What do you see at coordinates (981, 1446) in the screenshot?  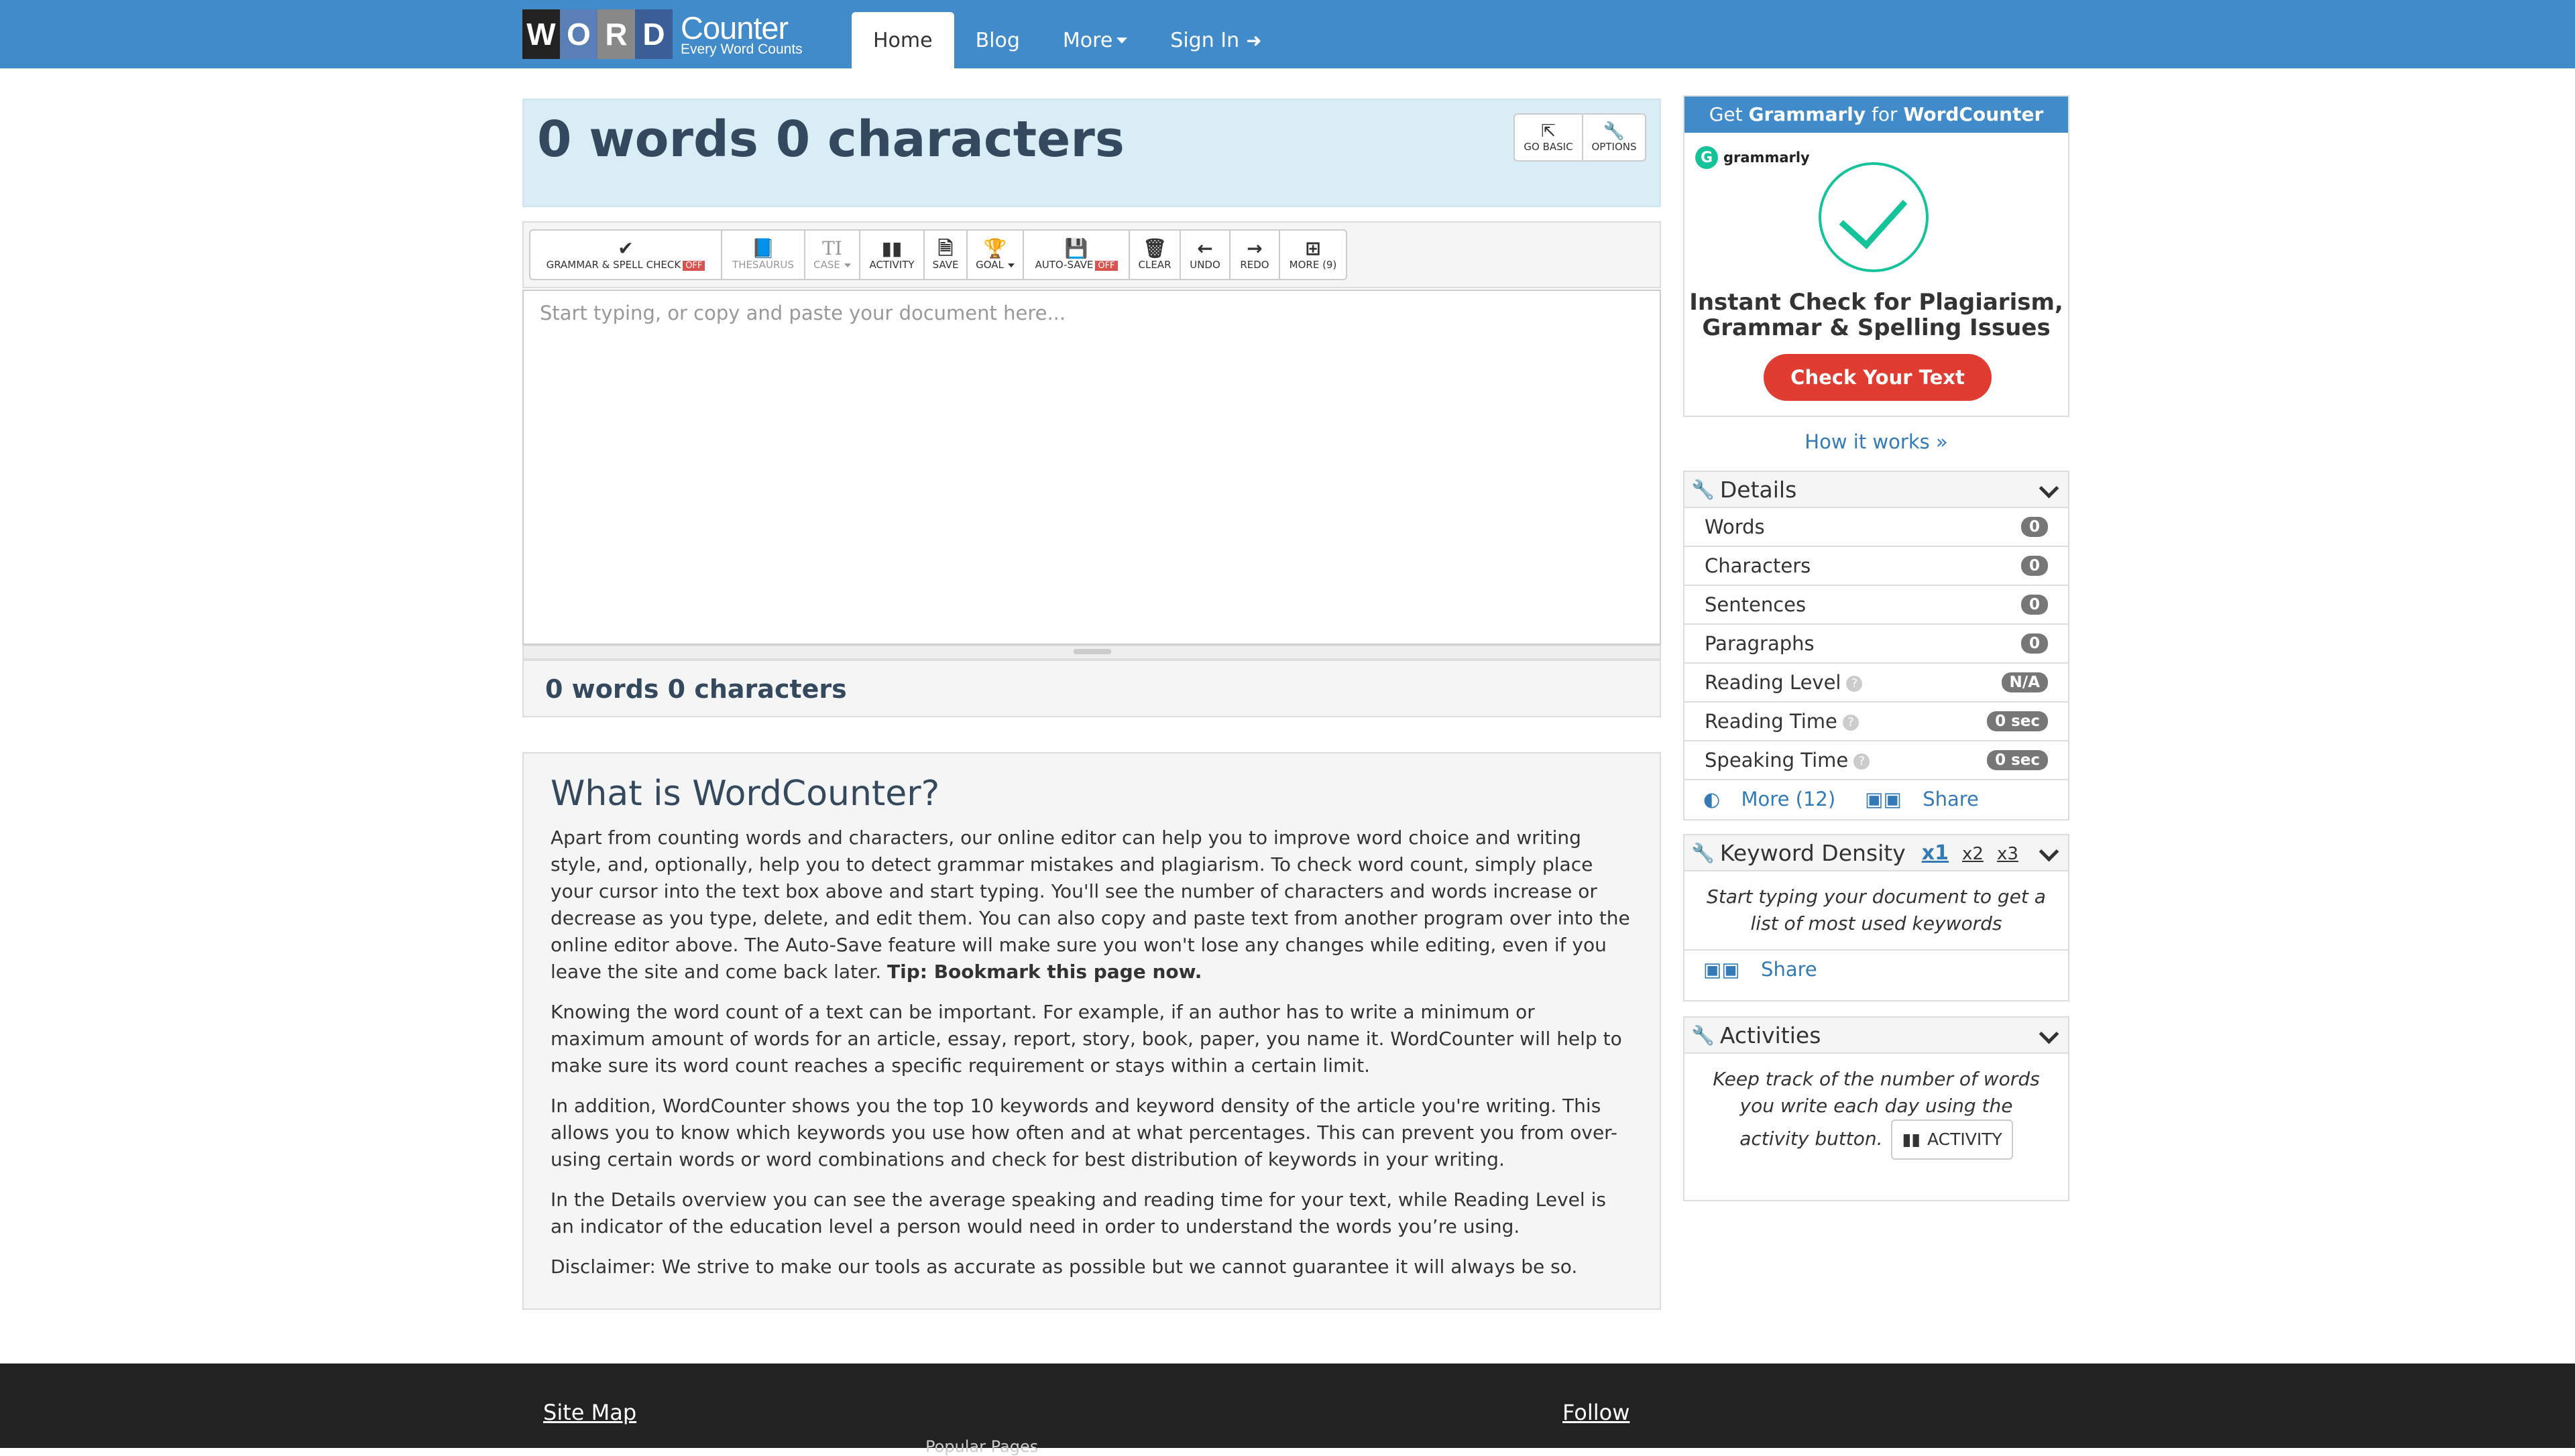 I see `footer-popular-pages: Popular Pages` at bounding box center [981, 1446].